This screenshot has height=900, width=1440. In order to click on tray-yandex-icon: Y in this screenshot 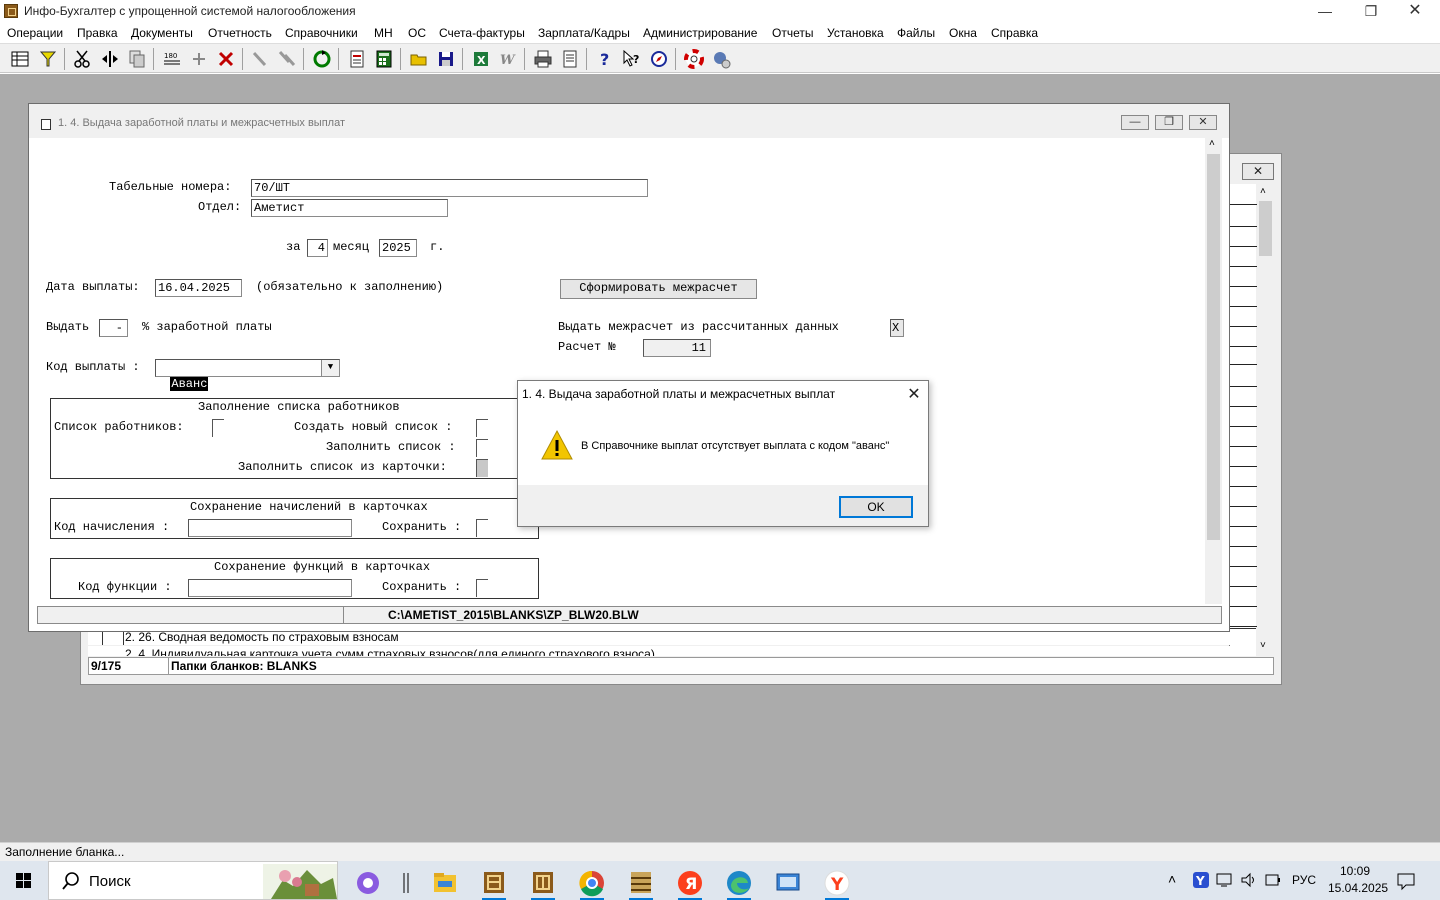, I will do `click(1201, 880)`.